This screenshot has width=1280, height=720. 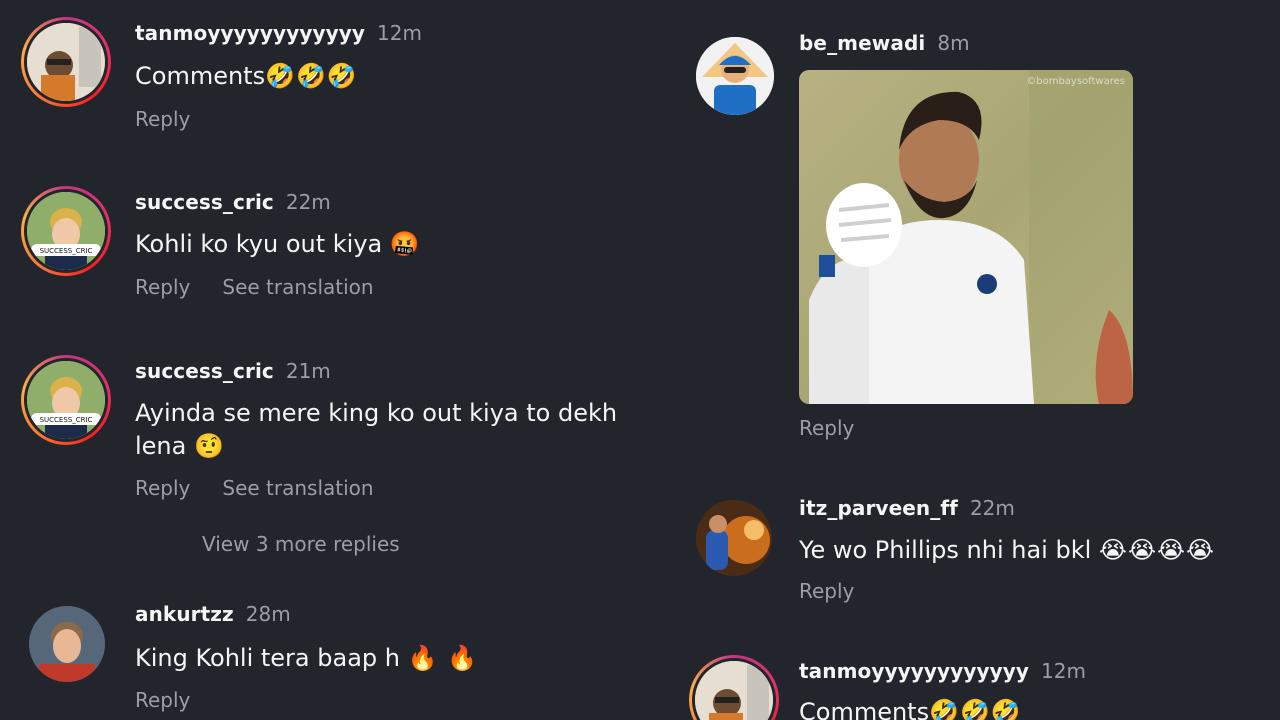 What do you see at coordinates (267, 658) in the screenshot?
I see `comment-body: King Kohli tera baap h` at bounding box center [267, 658].